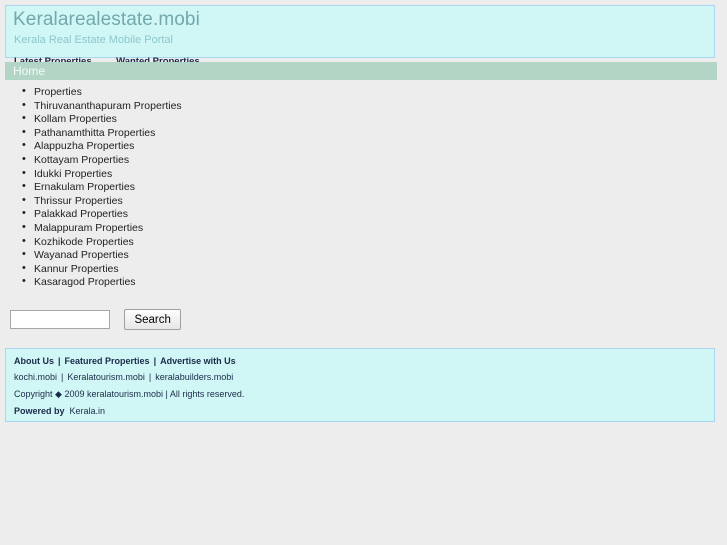 This screenshot has height=545, width=727. I want to click on powered-by-label: Powered by, so click(39, 411).